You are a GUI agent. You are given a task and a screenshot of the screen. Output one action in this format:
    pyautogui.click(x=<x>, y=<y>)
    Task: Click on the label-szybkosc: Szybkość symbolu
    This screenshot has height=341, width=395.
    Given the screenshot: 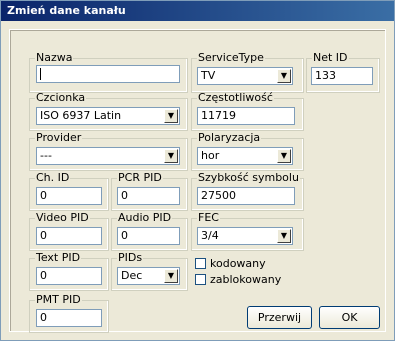 What is the action you would take?
    pyautogui.click(x=248, y=177)
    